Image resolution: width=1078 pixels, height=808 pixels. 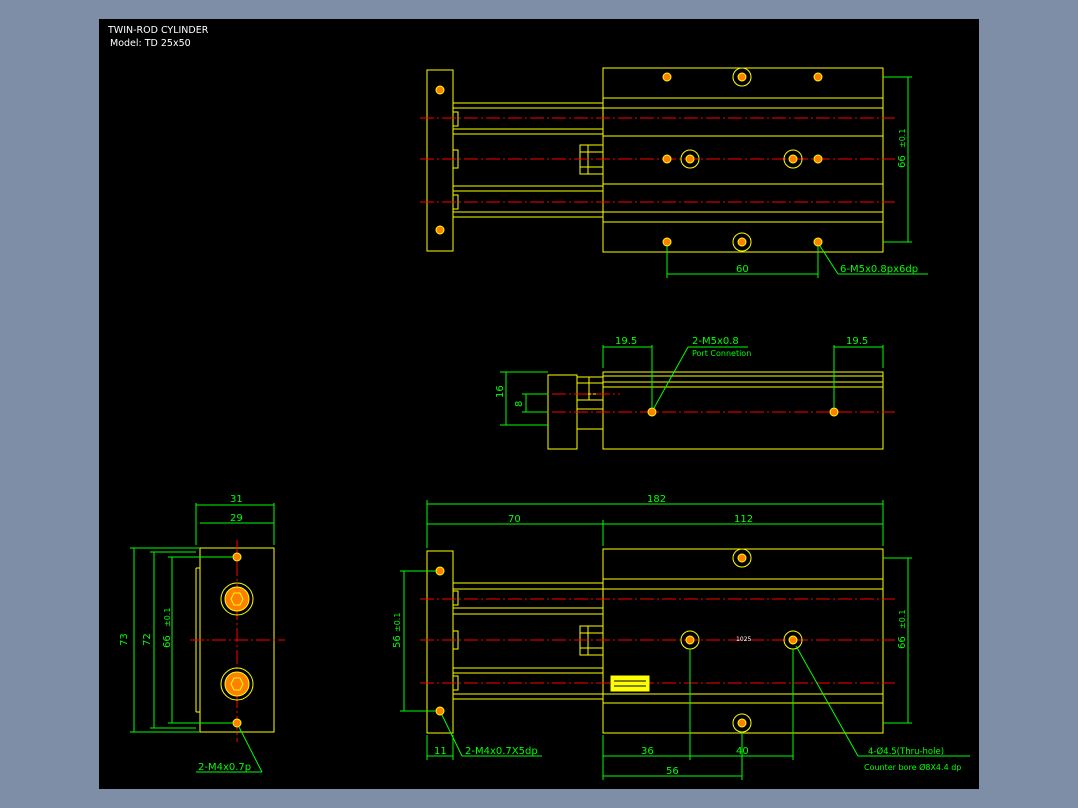 I want to click on counter-callout: Counter bore Ø8X4.4 dp, so click(x=912, y=767).